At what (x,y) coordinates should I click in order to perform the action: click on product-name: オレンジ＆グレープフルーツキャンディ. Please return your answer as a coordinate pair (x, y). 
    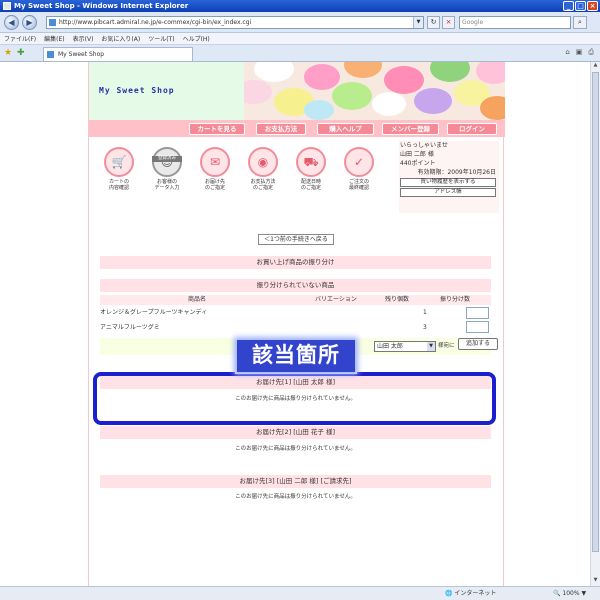
    Looking at the image, I should click on (154, 312).